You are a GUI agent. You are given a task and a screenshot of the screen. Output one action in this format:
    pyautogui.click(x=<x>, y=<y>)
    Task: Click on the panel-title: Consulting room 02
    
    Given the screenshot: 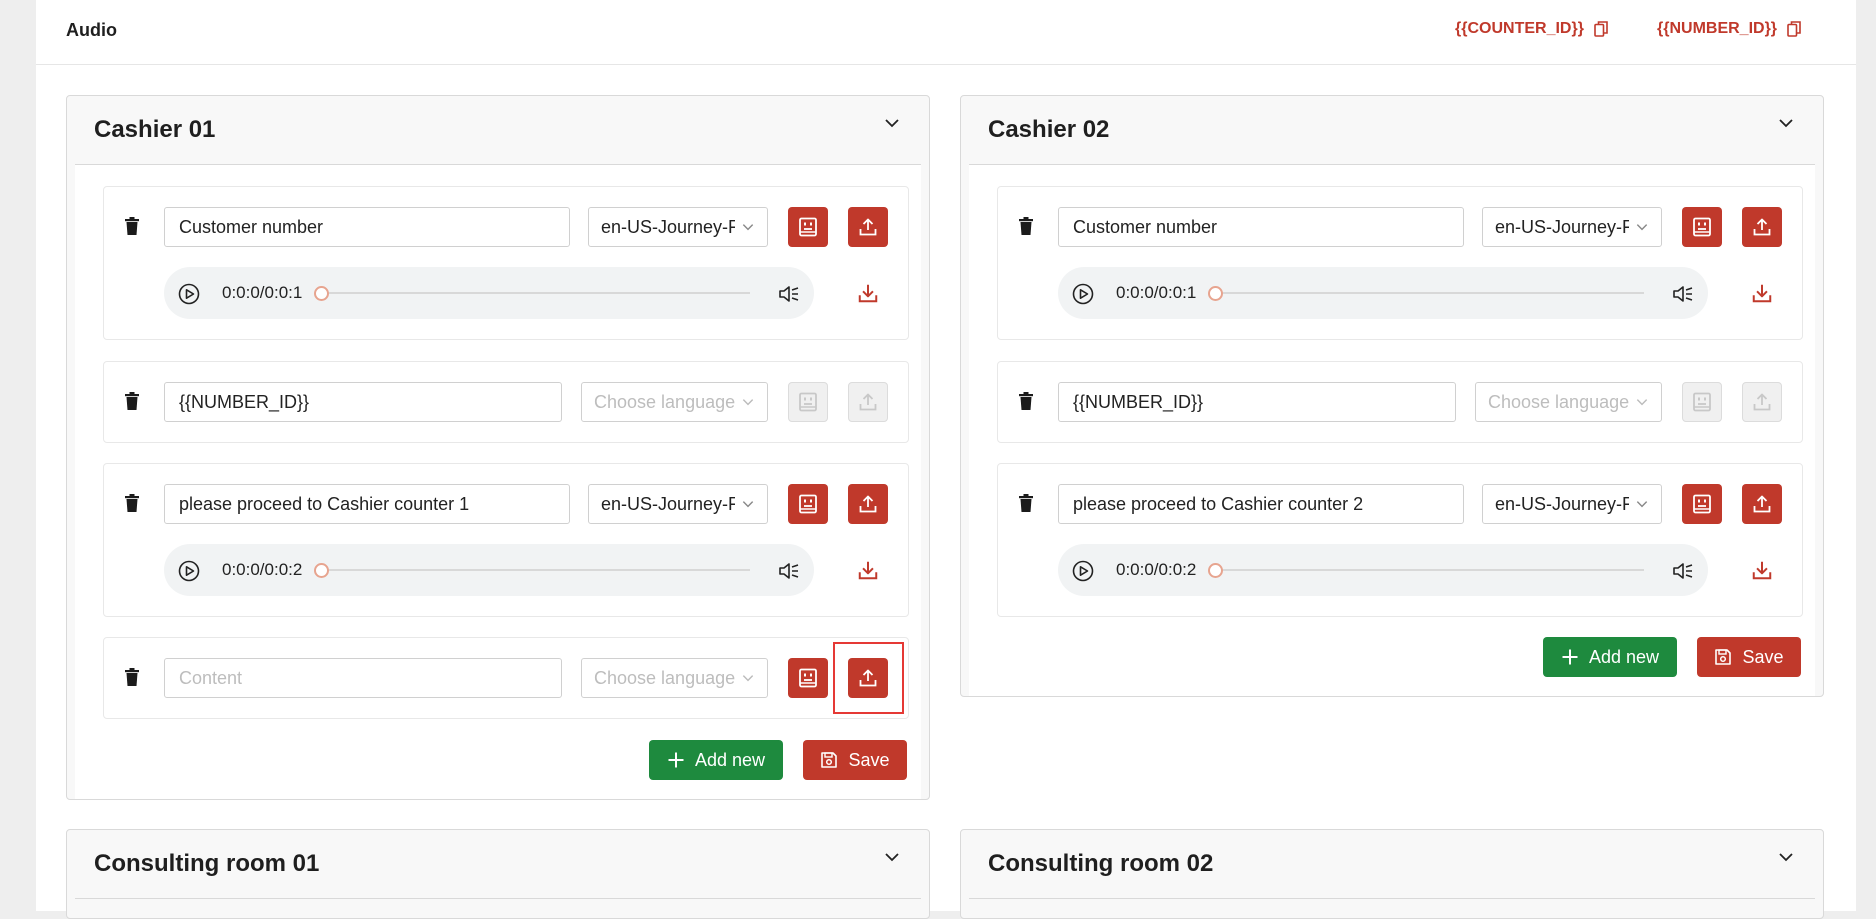 What is the action you would take?
    pyautogui.click(x=1101, y=863)
    